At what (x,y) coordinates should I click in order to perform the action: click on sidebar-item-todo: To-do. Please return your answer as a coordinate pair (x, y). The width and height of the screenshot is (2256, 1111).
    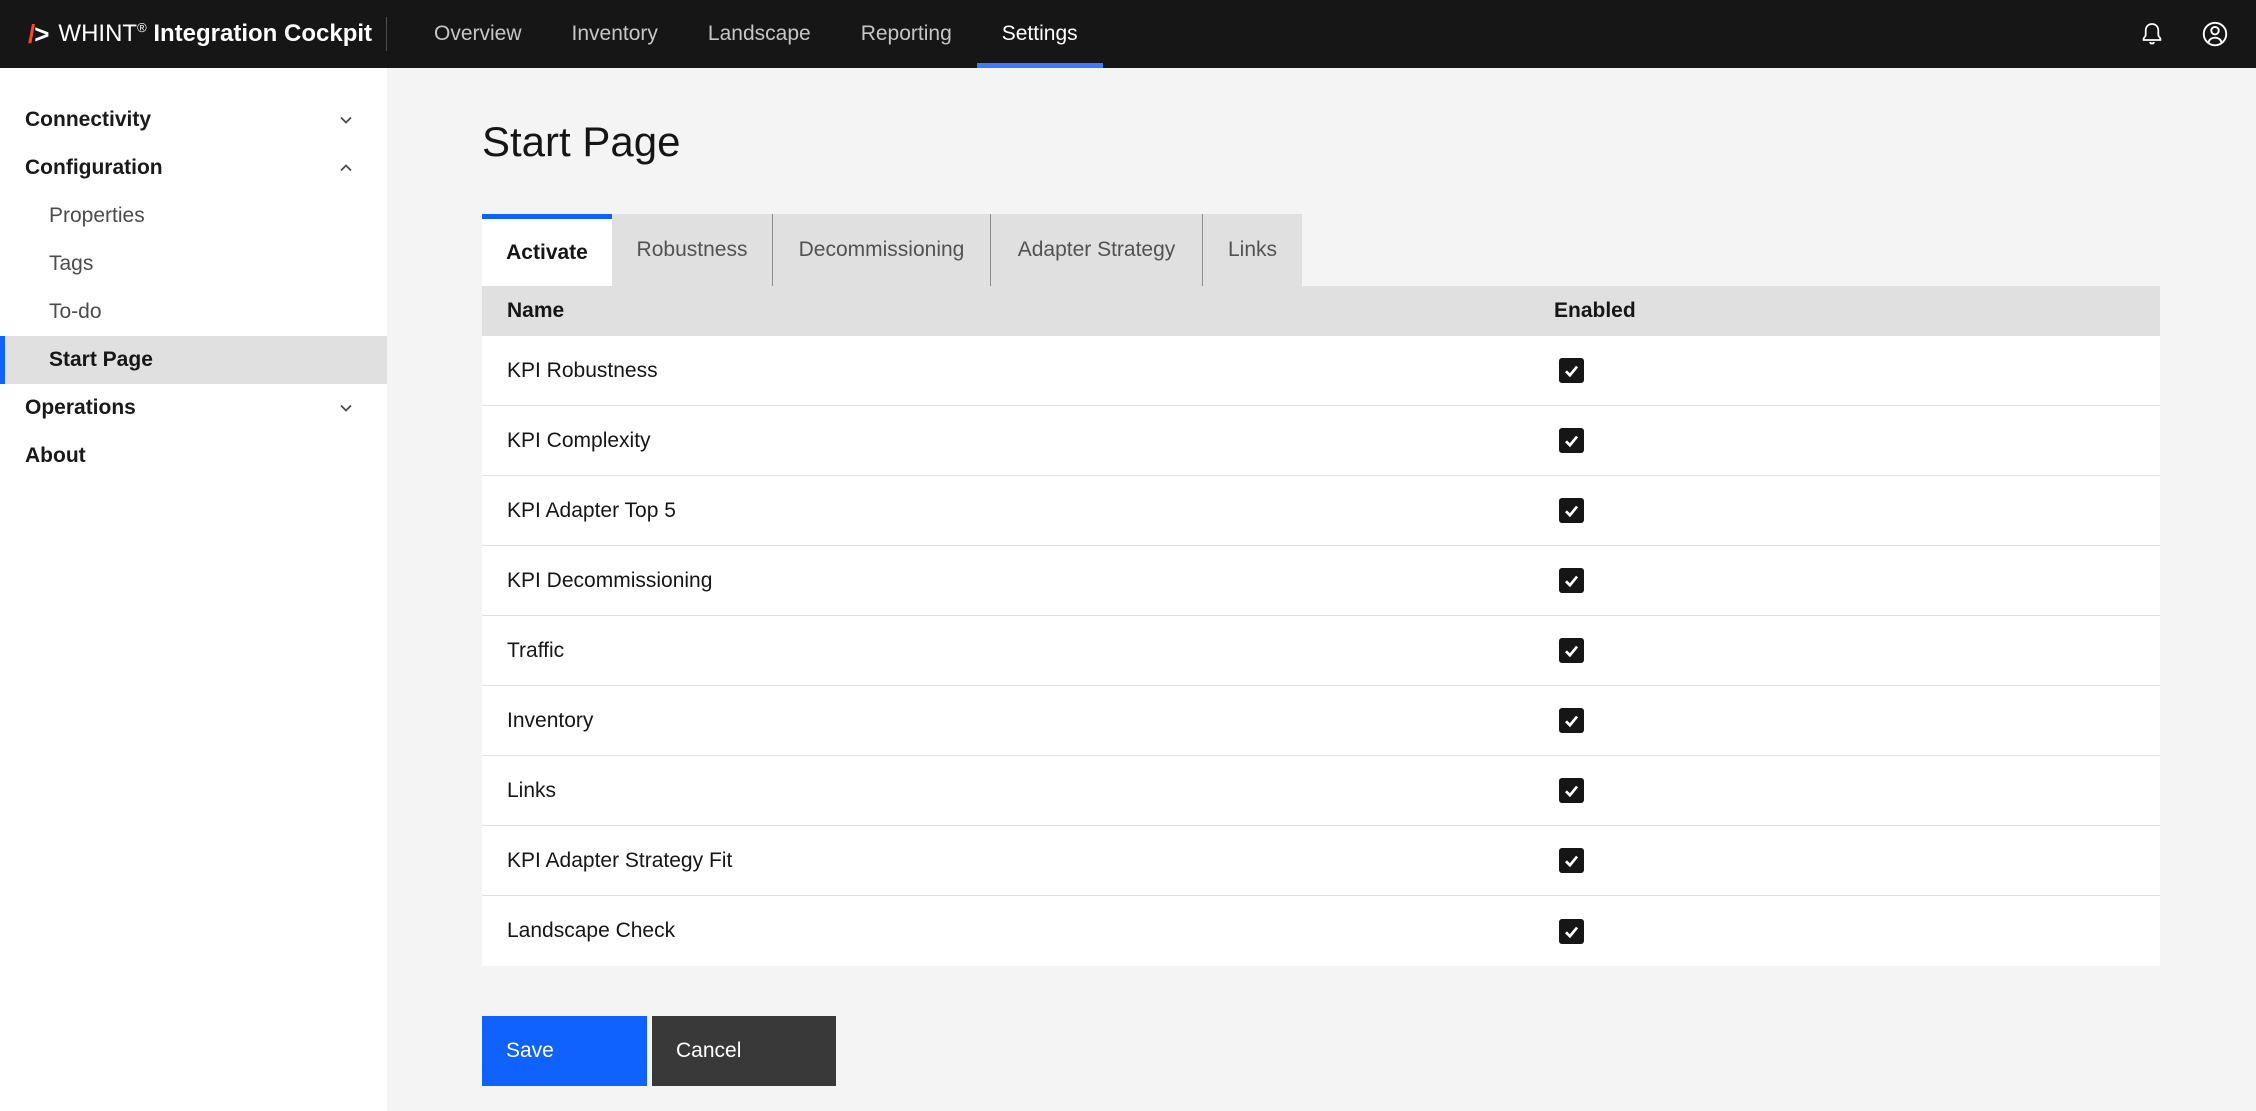
    Looking at the image, I should click on (193, 312).